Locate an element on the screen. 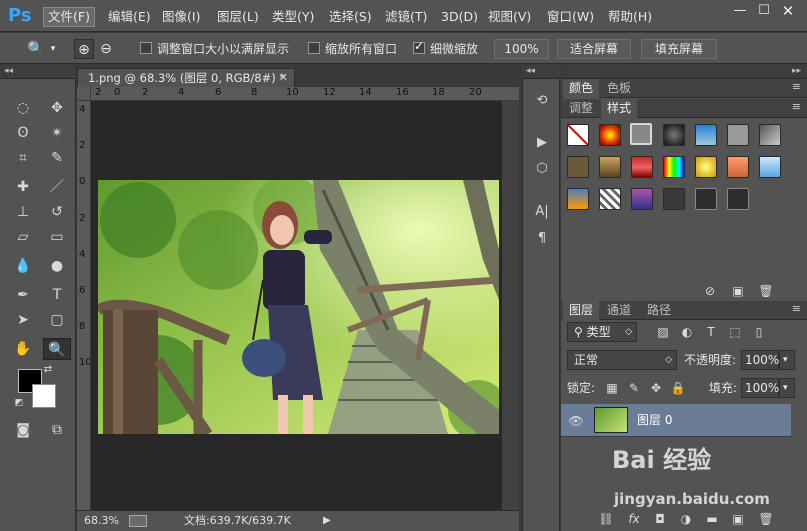  close-icon: ✕ is located at coordinates (788, 11).